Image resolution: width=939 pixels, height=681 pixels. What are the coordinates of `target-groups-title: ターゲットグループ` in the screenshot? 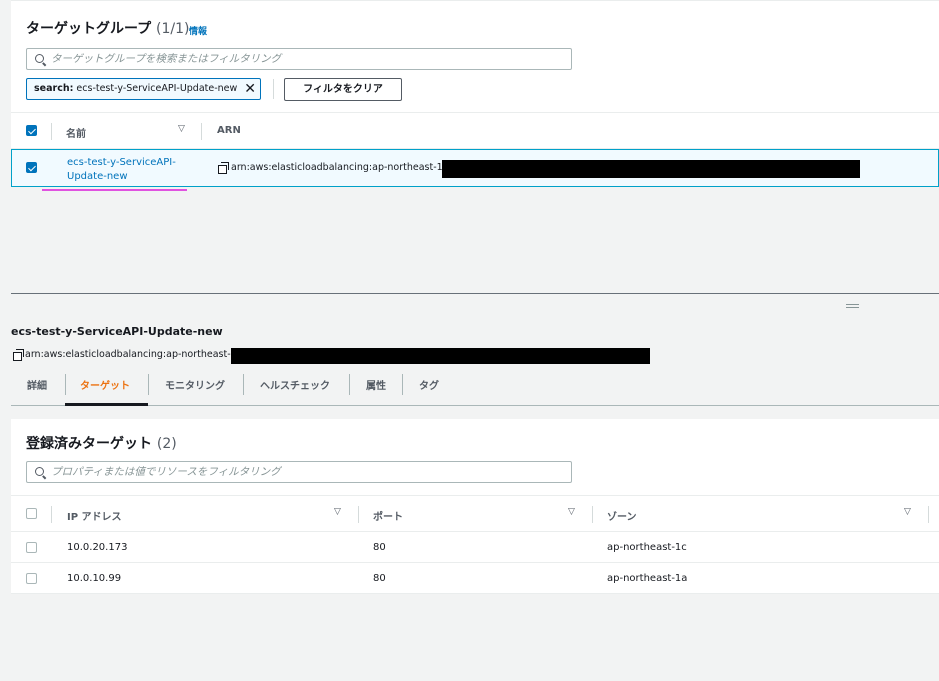 It's located at (89, 29).